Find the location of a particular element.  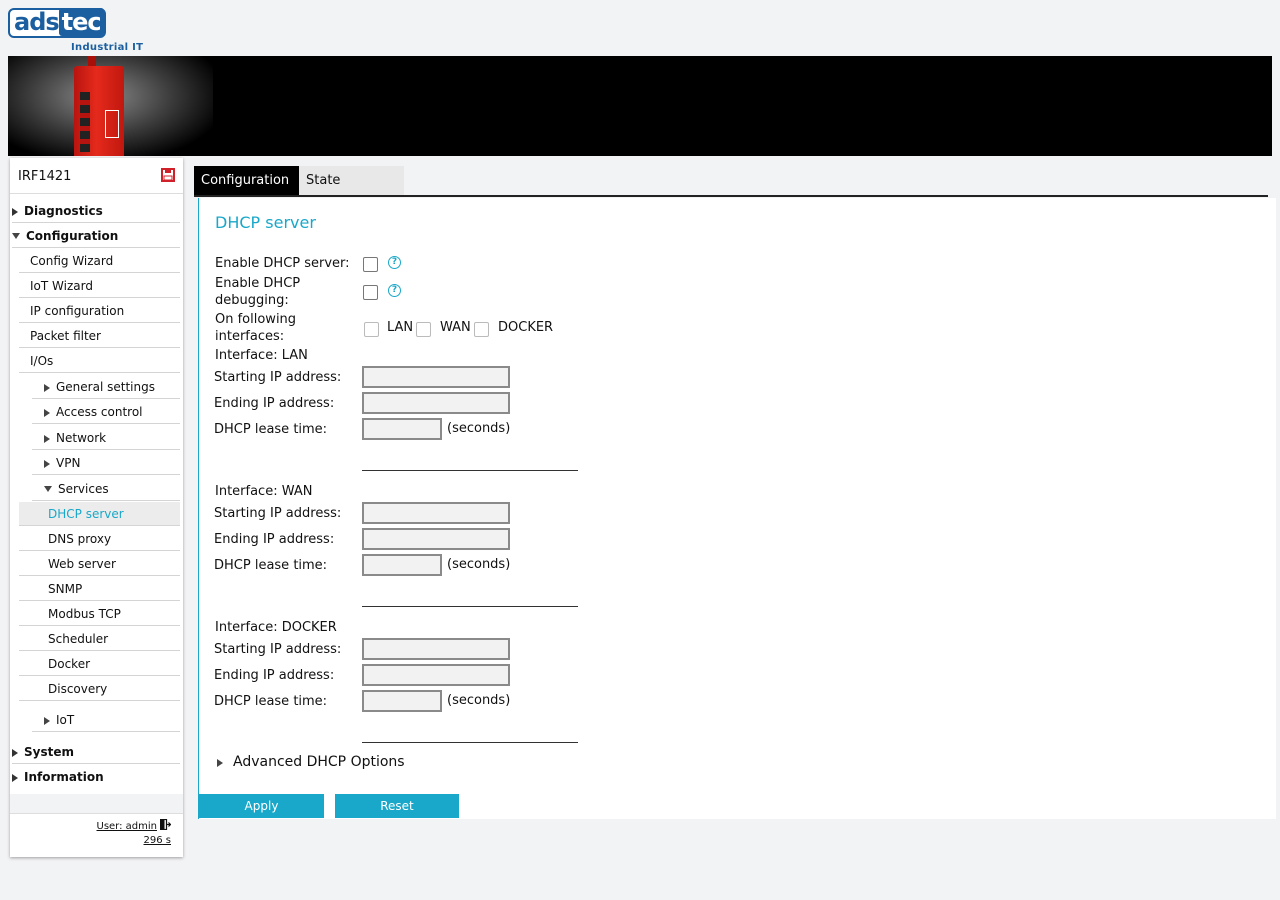

sidebar-item-system: System is located at coordinates (96, 752).